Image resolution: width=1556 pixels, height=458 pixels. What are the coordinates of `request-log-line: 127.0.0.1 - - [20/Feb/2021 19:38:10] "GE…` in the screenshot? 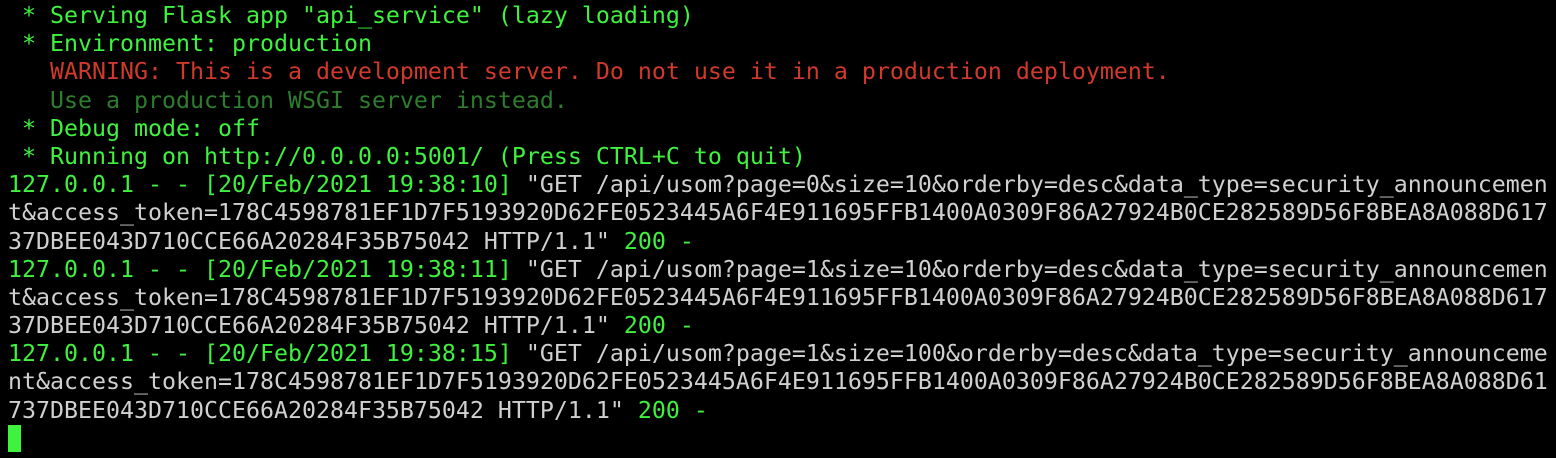 It's located at (778, 185).